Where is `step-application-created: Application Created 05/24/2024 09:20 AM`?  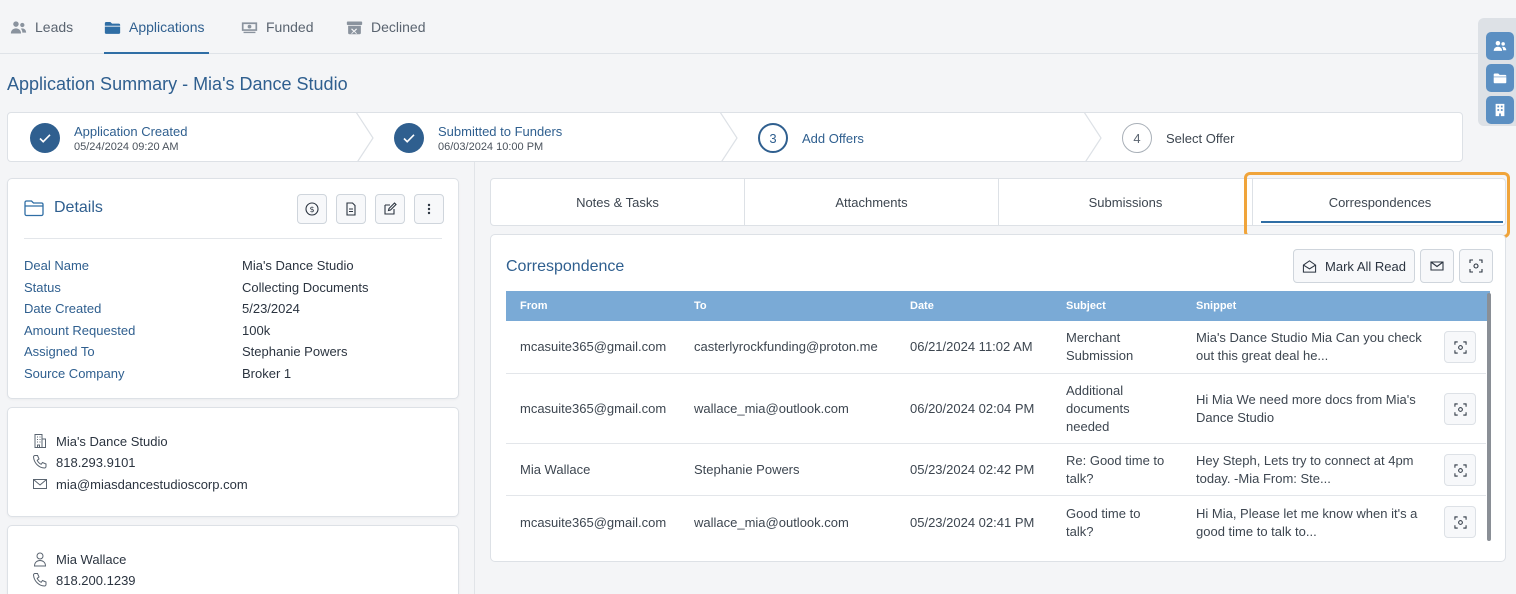 step-application-created: Application Created 05/24/2024 09:20 AM is located at coordinates (109, 137).